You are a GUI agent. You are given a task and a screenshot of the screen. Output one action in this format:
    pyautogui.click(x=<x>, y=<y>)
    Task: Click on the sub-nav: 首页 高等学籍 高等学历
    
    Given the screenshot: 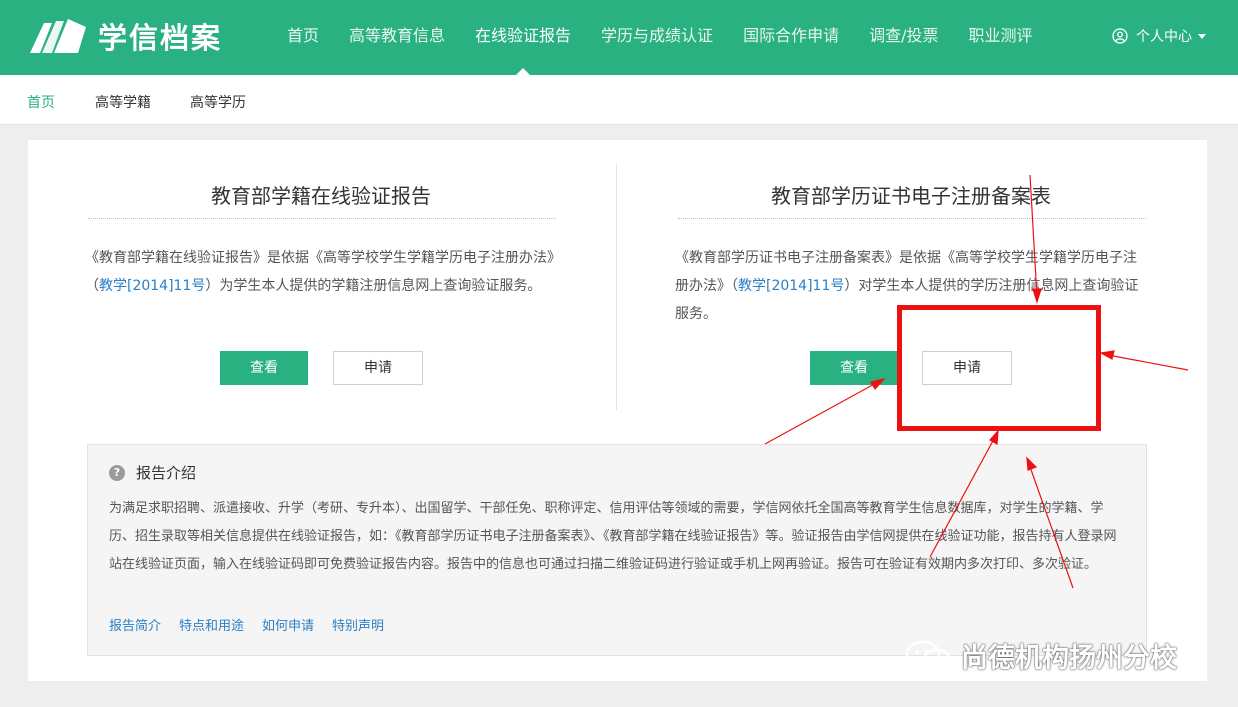 What is the action you would take?
    pyautogui.click(x=619, y=100)
    